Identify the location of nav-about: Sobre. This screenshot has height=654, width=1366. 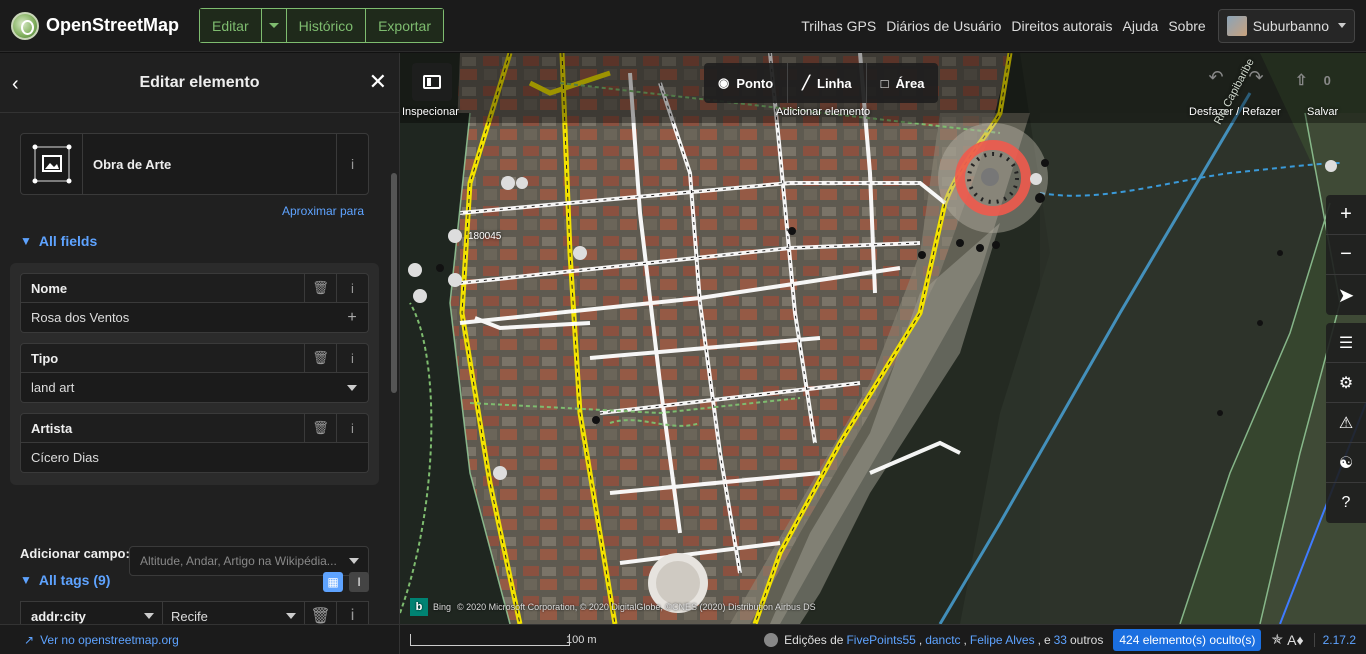
(1186, 26).